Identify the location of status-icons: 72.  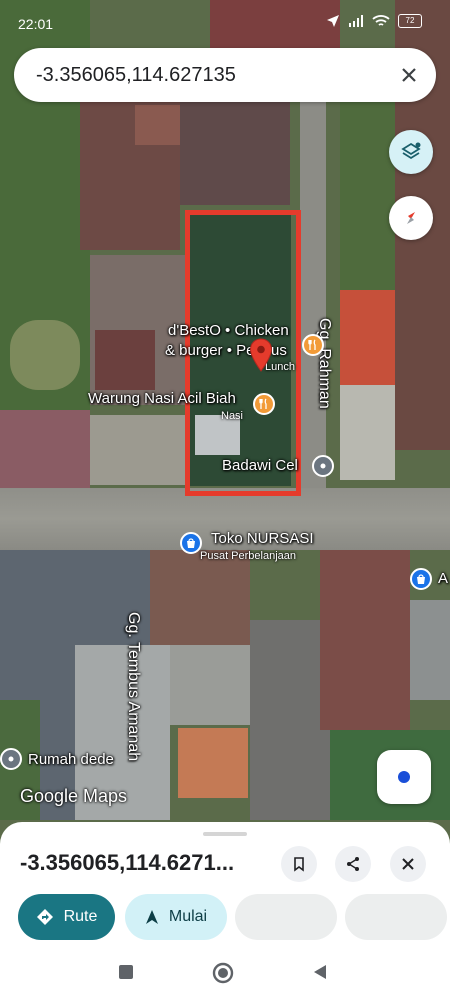
(374, 21).